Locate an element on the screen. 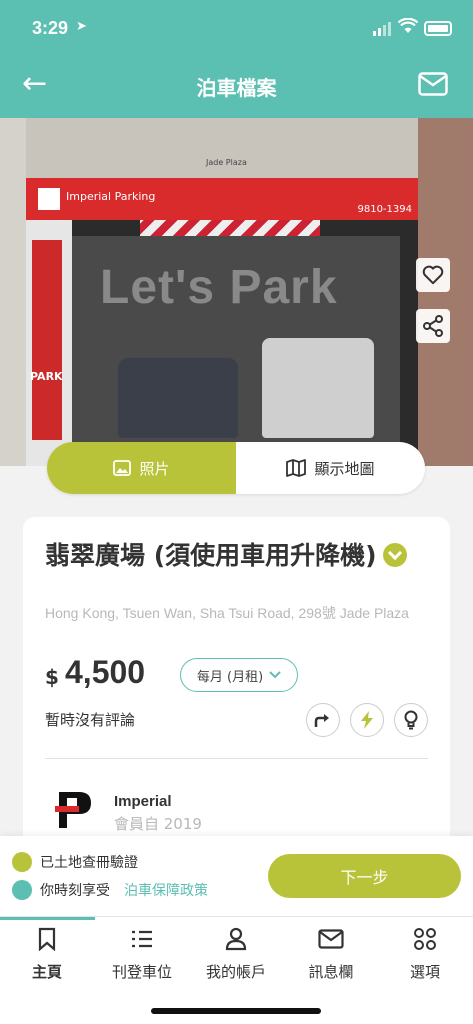 This screenshot has height=1024, width=473. signal-icon is located at coordinates (382, 29).